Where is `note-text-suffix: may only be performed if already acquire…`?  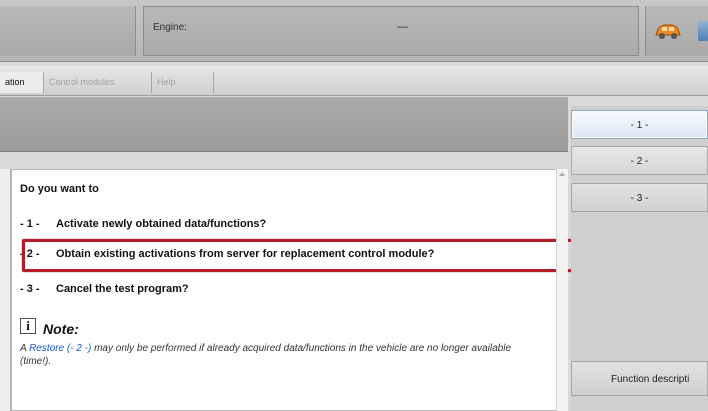
note-text-suffix: may only be performed if already acquire… is located at coordinates (266, 355).